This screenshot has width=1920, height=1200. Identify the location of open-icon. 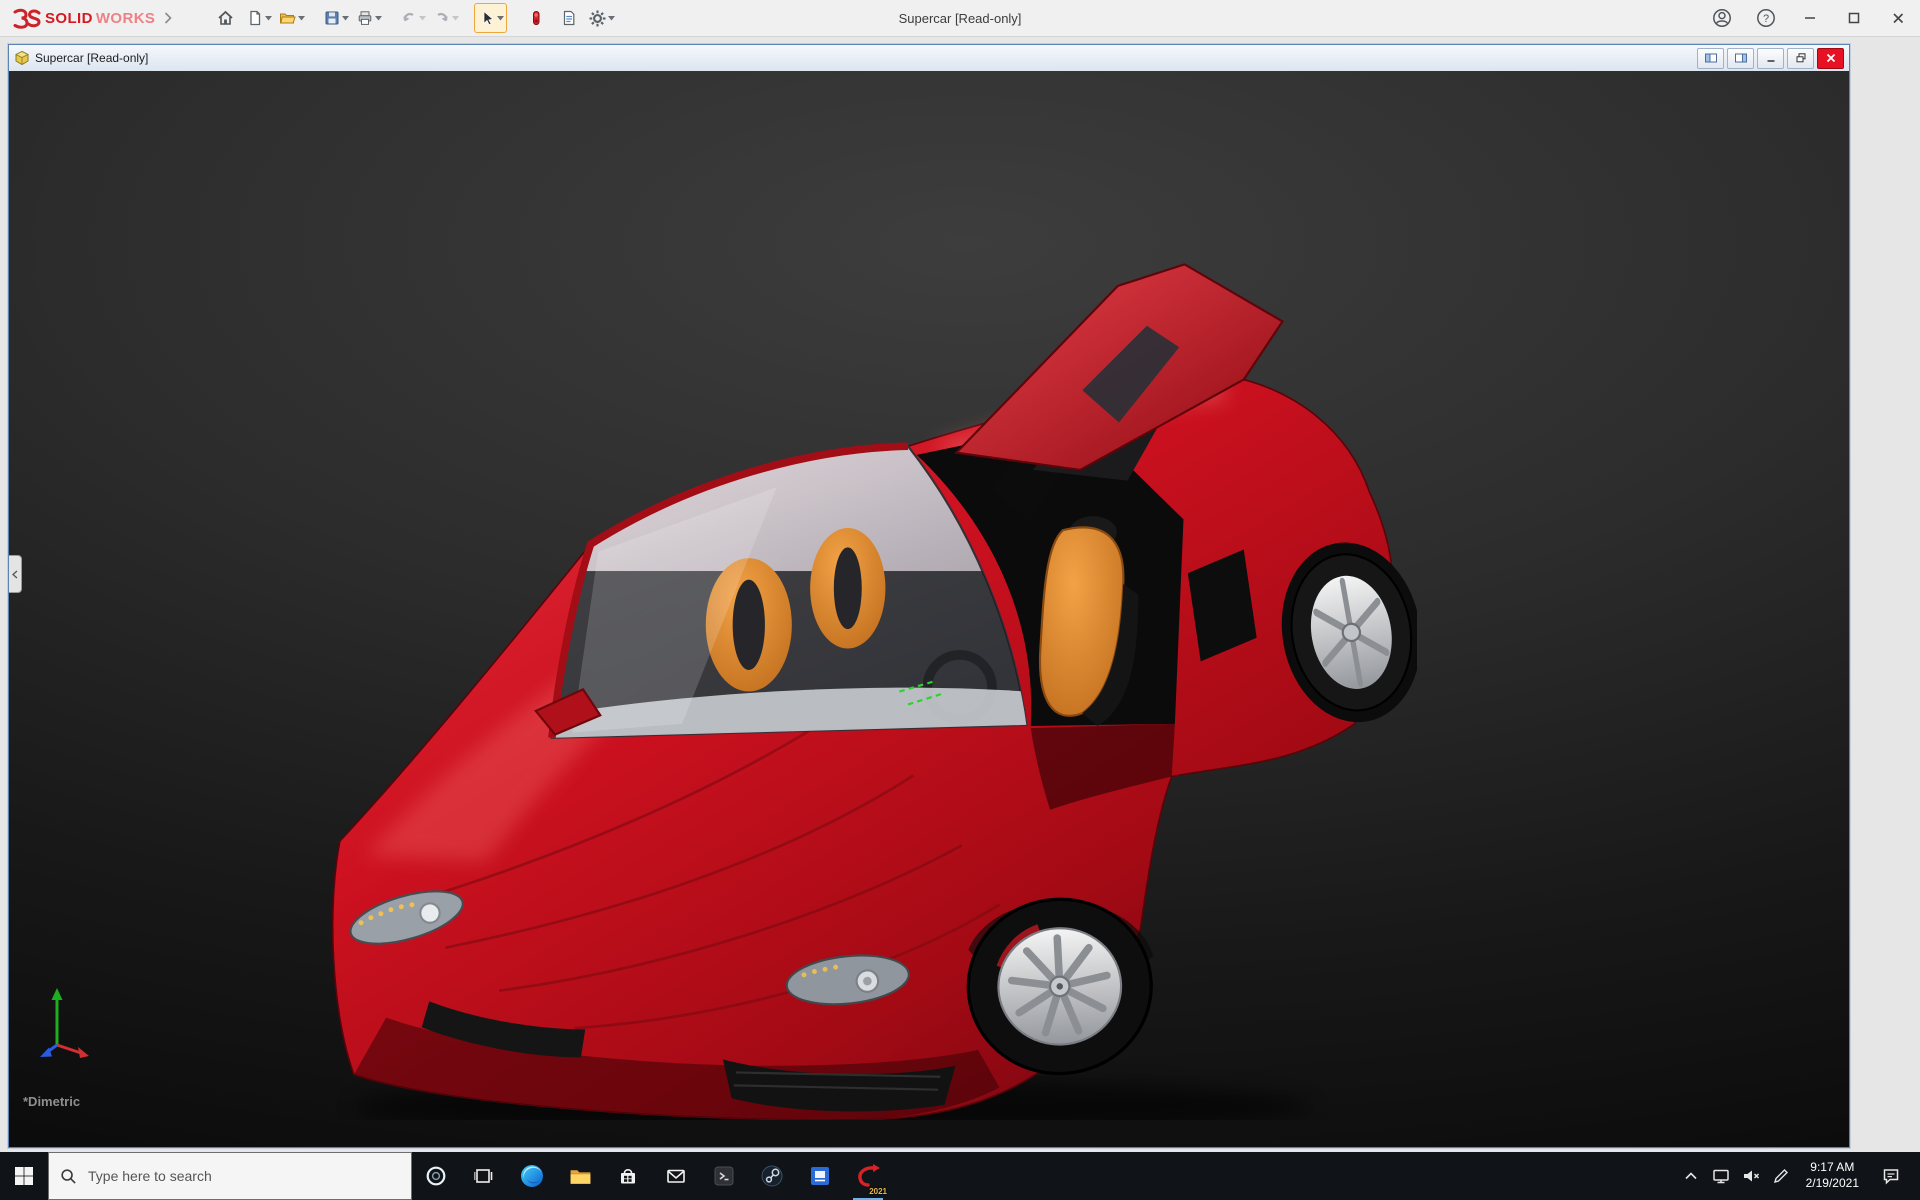
(291, 18).